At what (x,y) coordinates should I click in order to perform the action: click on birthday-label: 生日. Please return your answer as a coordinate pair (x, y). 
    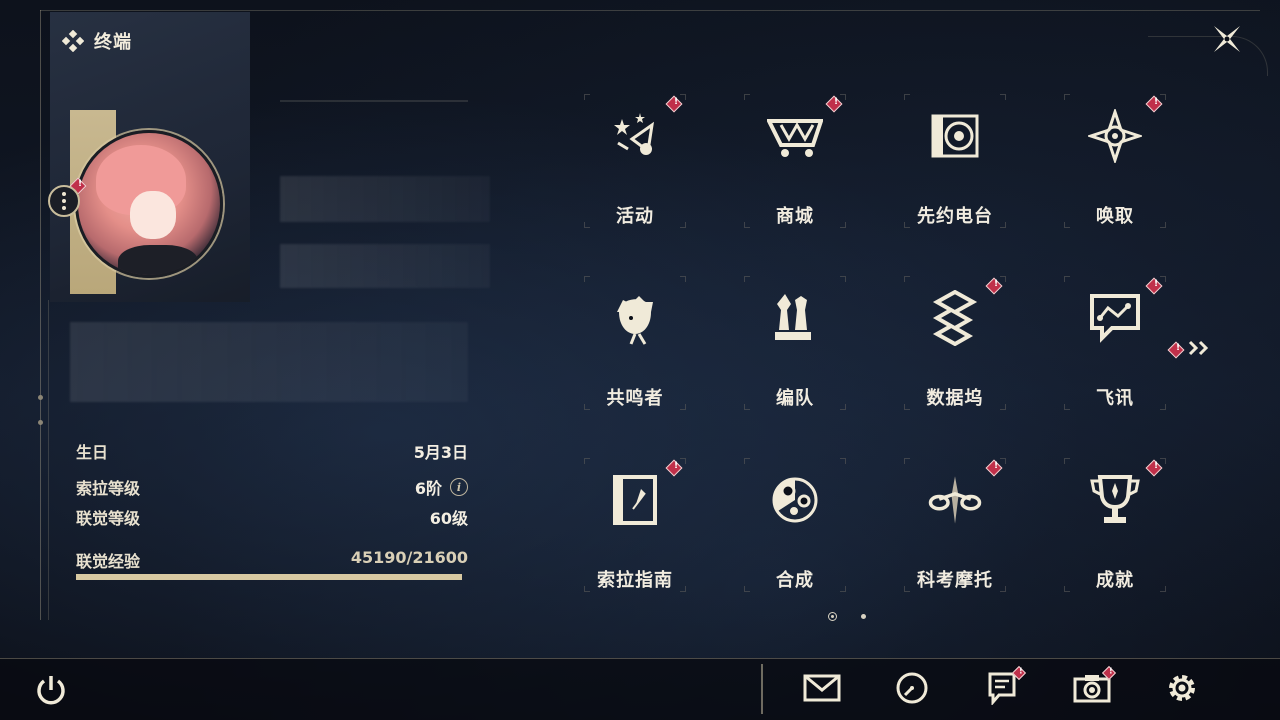
    Looking at the image, I should click on (92, 452).